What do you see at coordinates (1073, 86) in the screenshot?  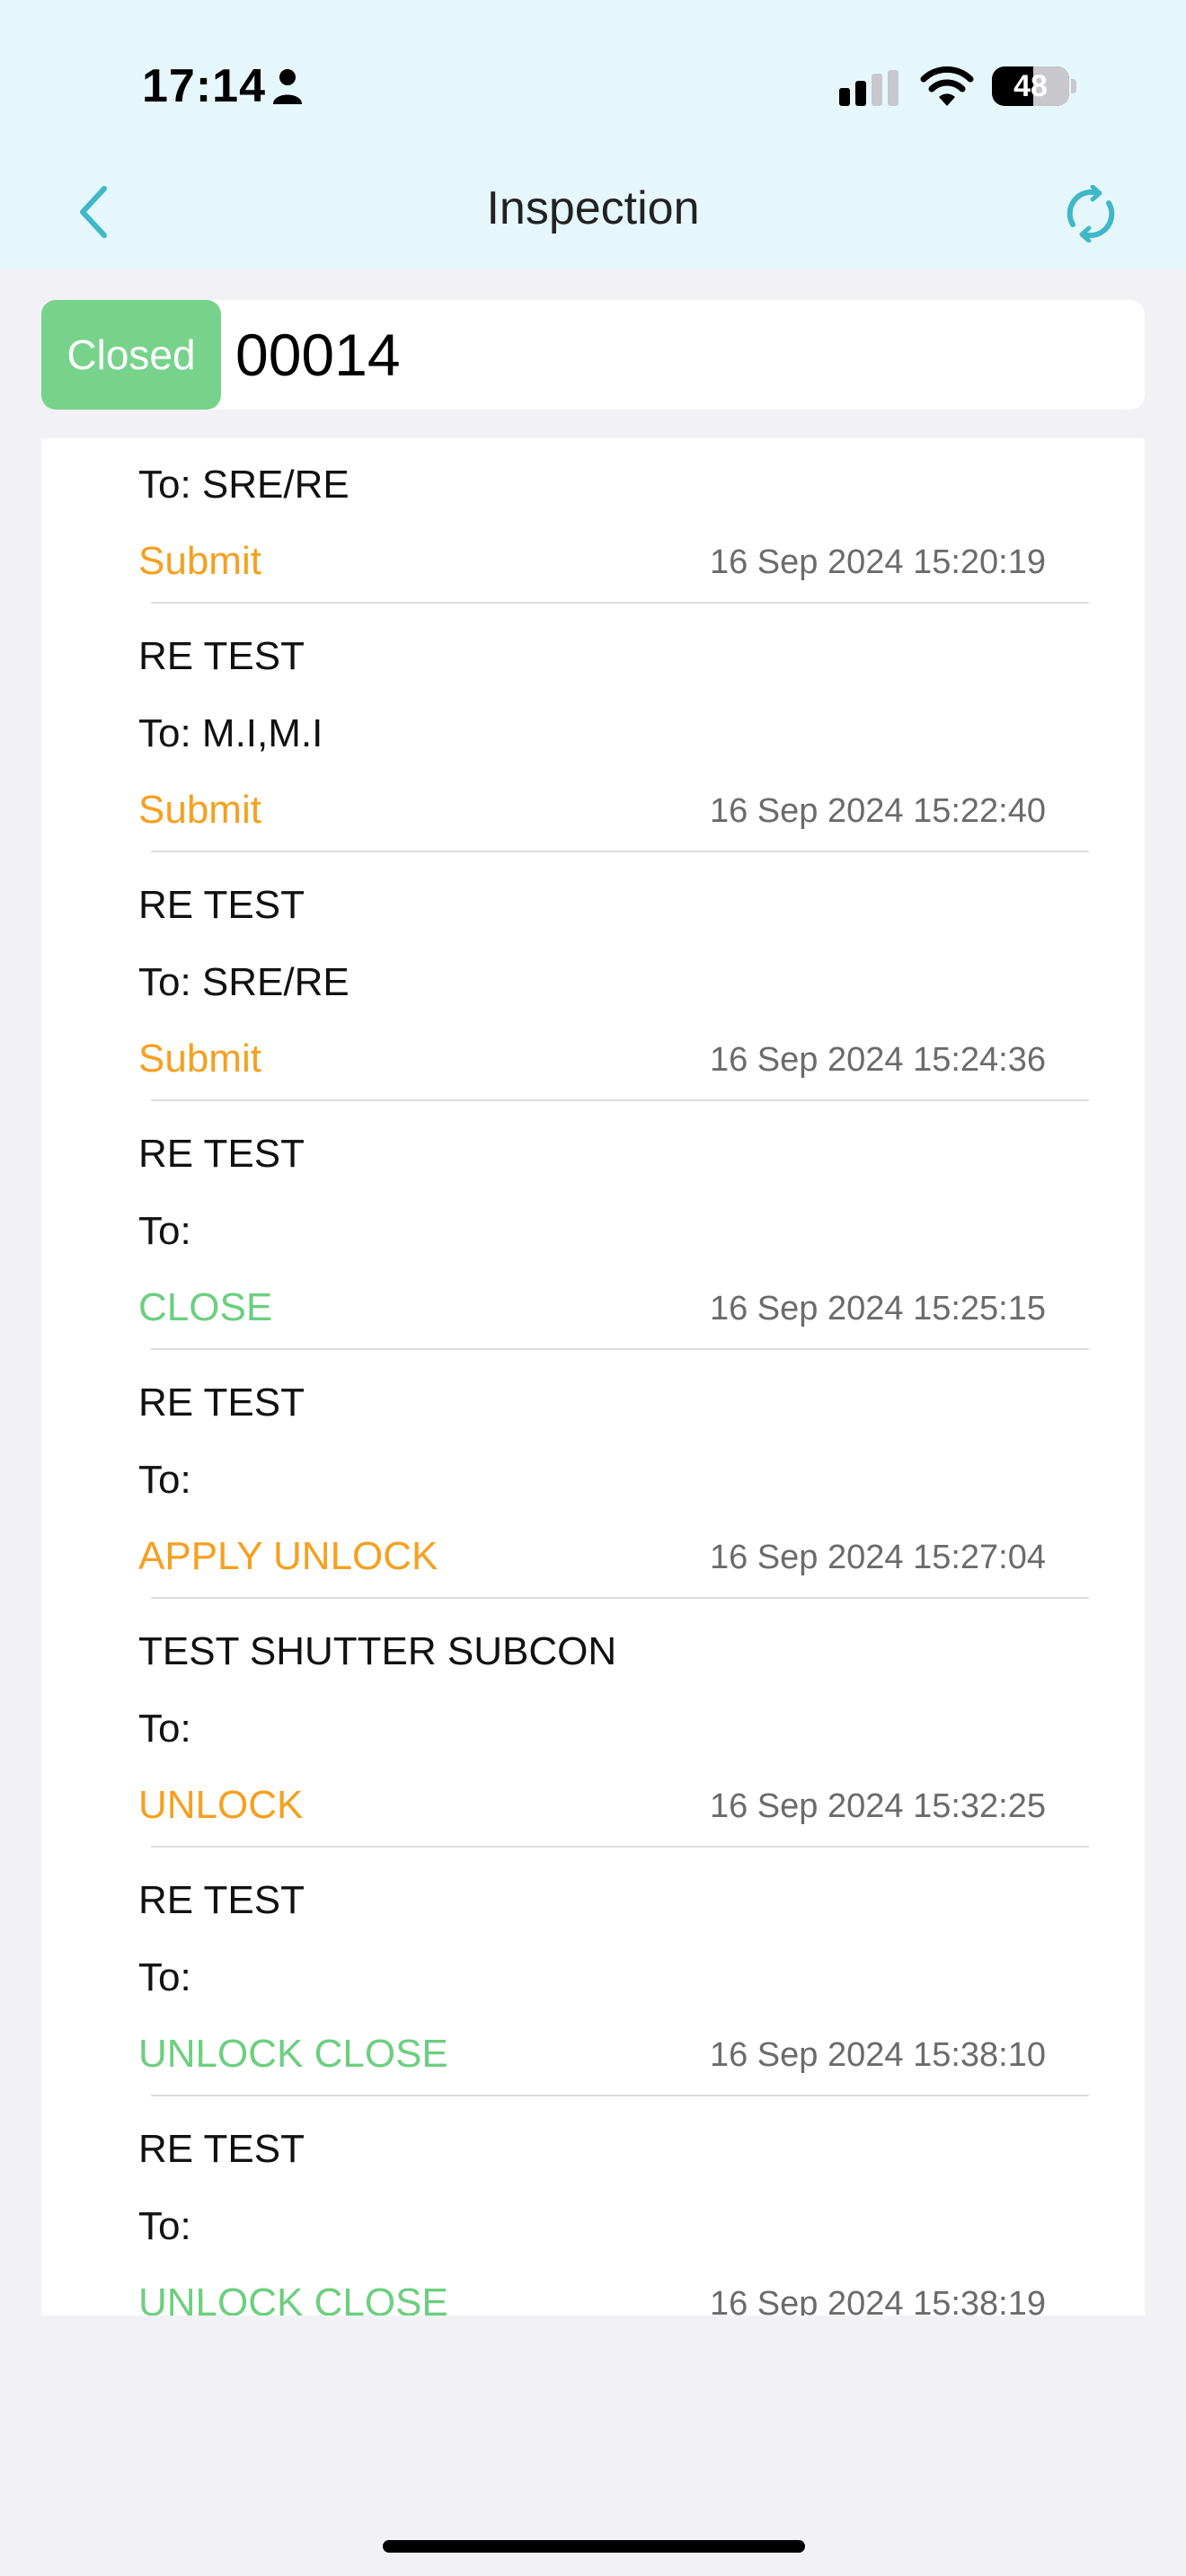 I see `battery-tip` at bounding box center [1073, 86].